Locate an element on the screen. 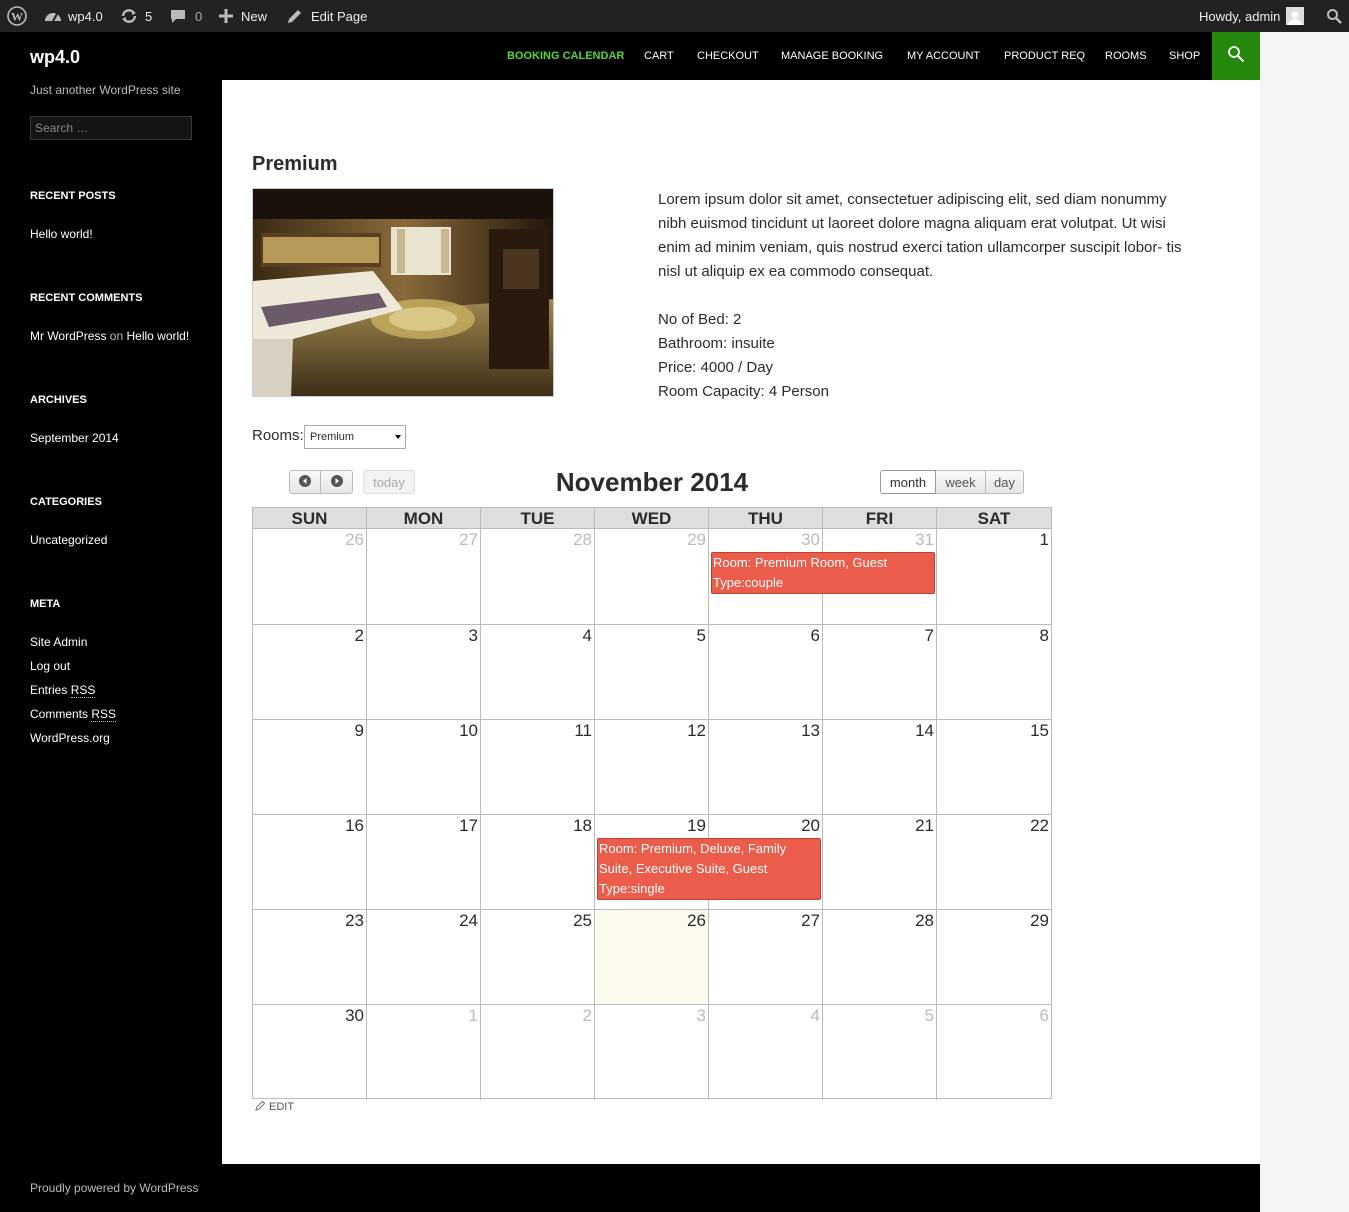 Image resolution: width=1349 pixels, height=1212 pixels. wordpress-logo-icon: W is located at coordinates (17, 16).